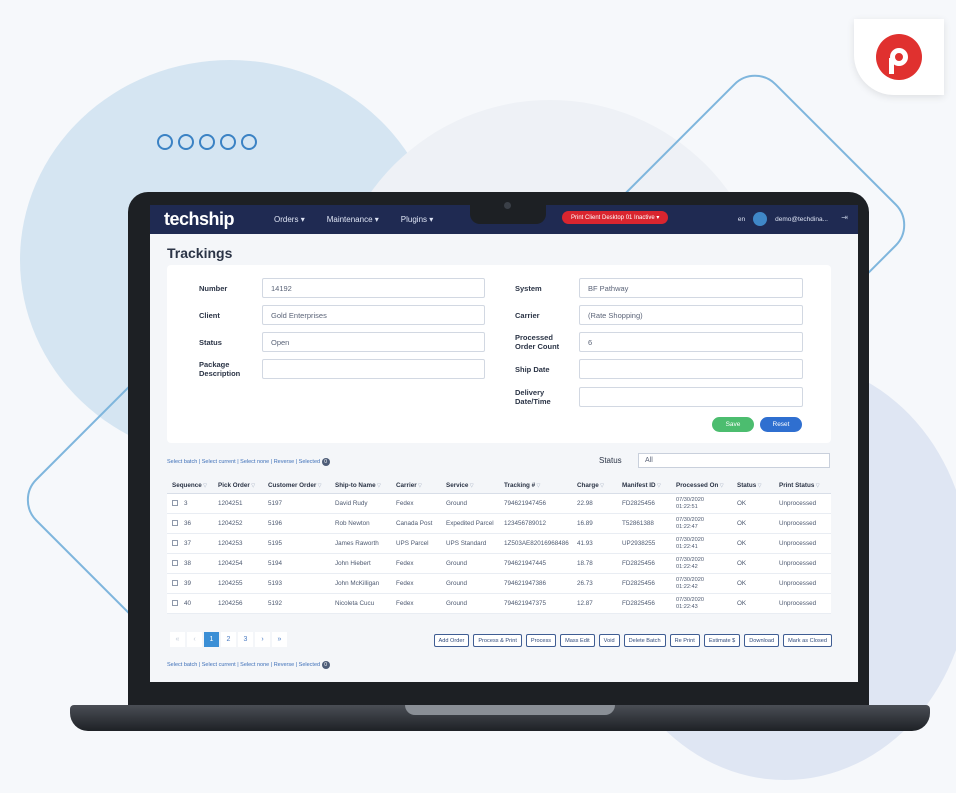 The width and height of the screenshot is (956, 793). Describe the element at coordinates (734, 460) in the screenshot. I see `status-filter-input: All` at that location.